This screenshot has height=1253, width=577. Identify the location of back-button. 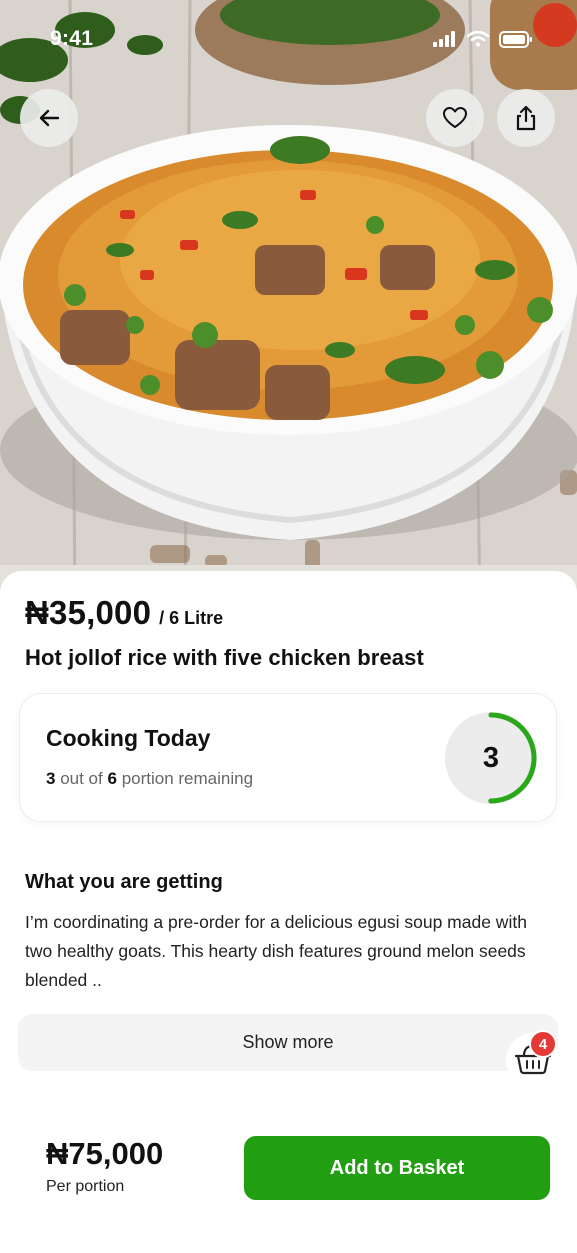
(49, 118).